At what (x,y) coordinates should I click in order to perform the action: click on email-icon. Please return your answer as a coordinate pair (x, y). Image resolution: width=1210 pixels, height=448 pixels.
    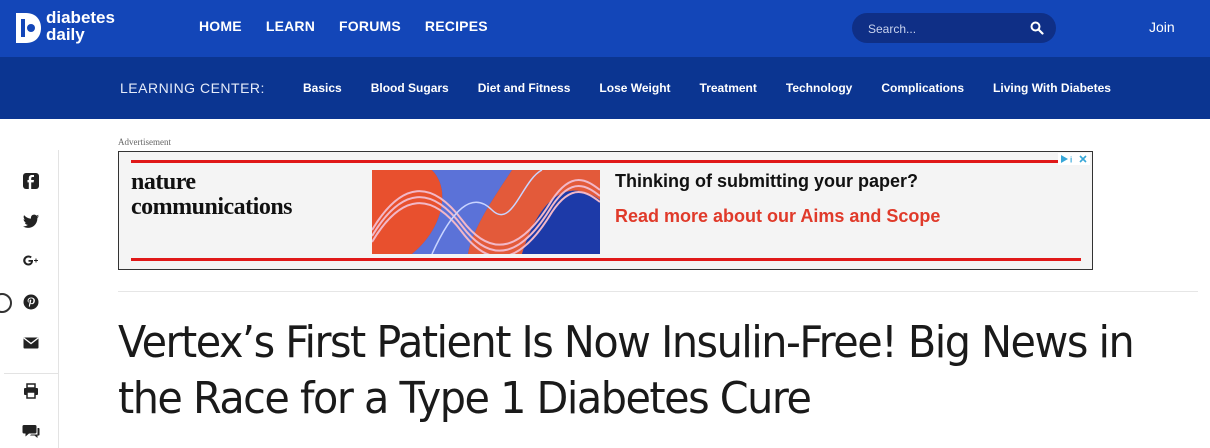
    Looking at the image, I should click on (31, 343).